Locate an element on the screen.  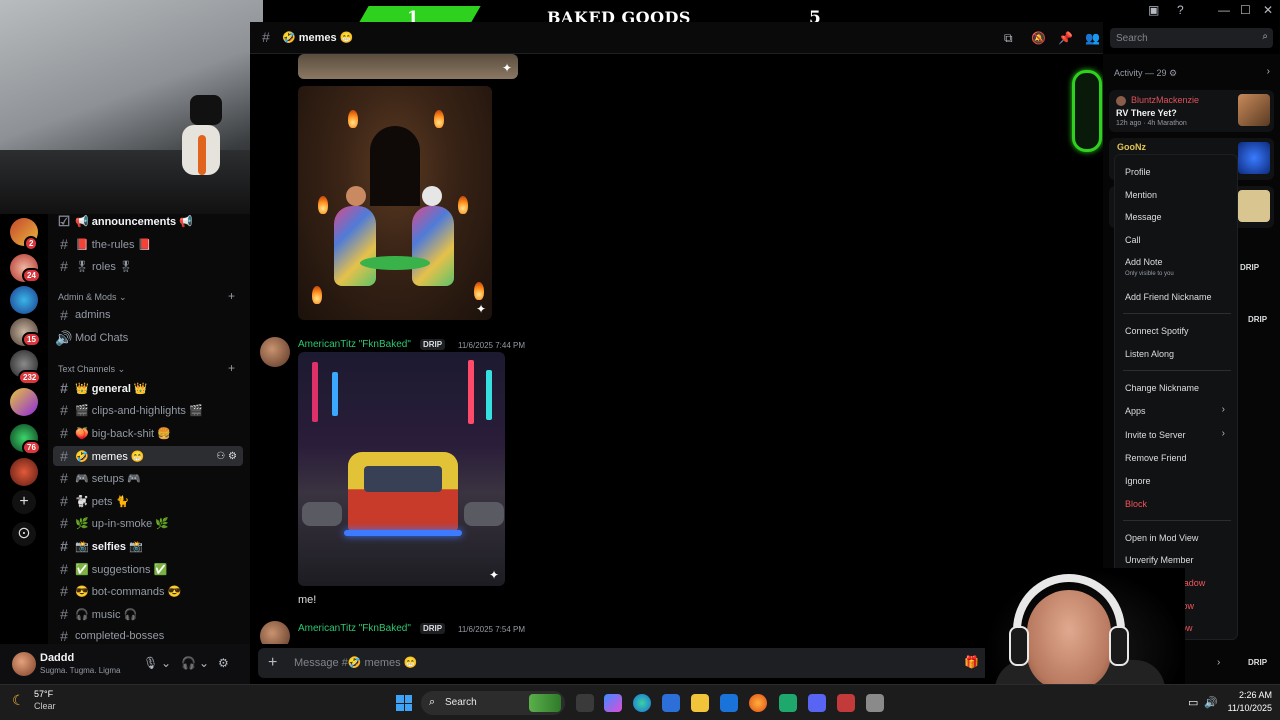
clock-date: 11/10/2025 is located at coordinates (1247, 708).